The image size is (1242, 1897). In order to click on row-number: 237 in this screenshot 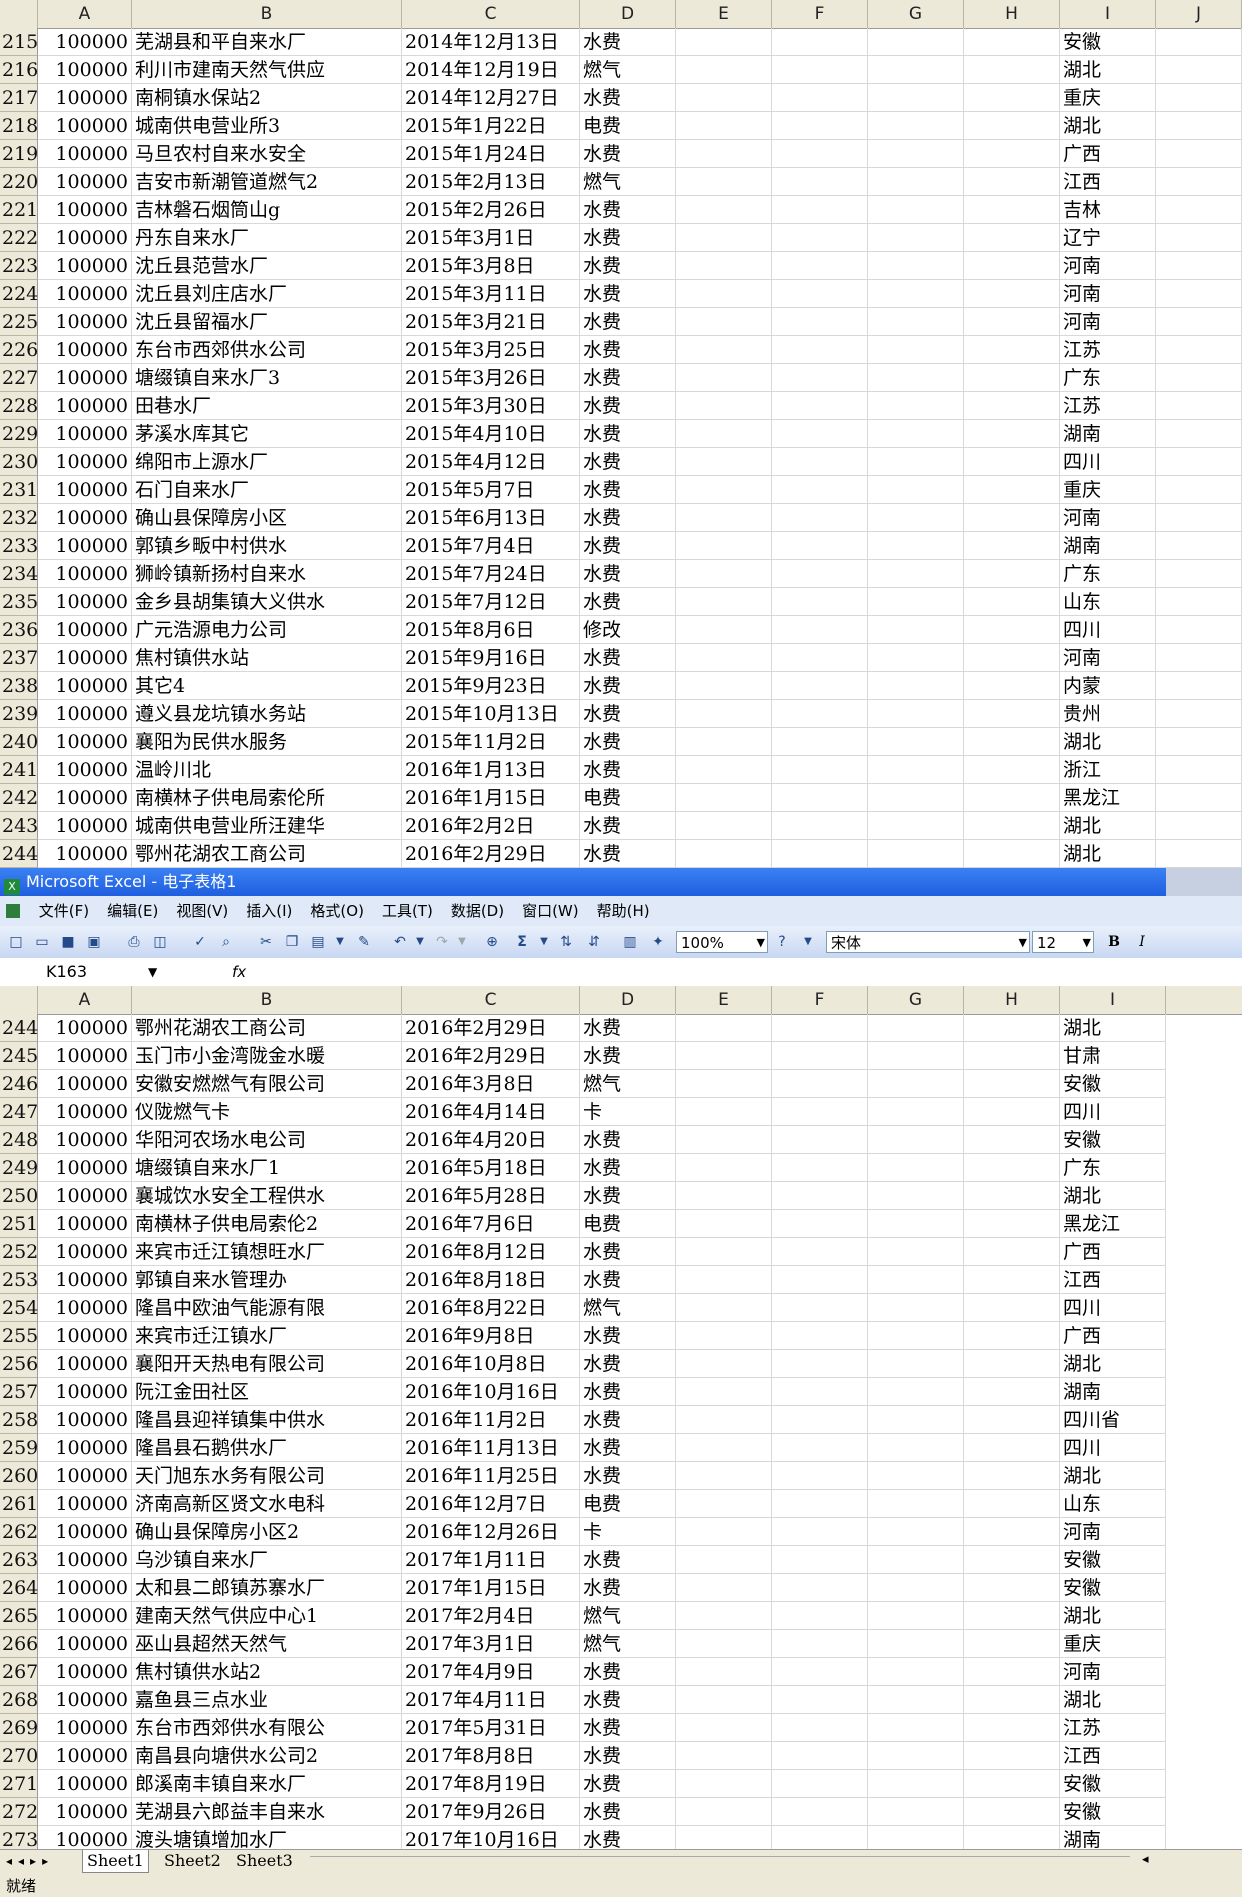, I will do `click(19, 658)`.